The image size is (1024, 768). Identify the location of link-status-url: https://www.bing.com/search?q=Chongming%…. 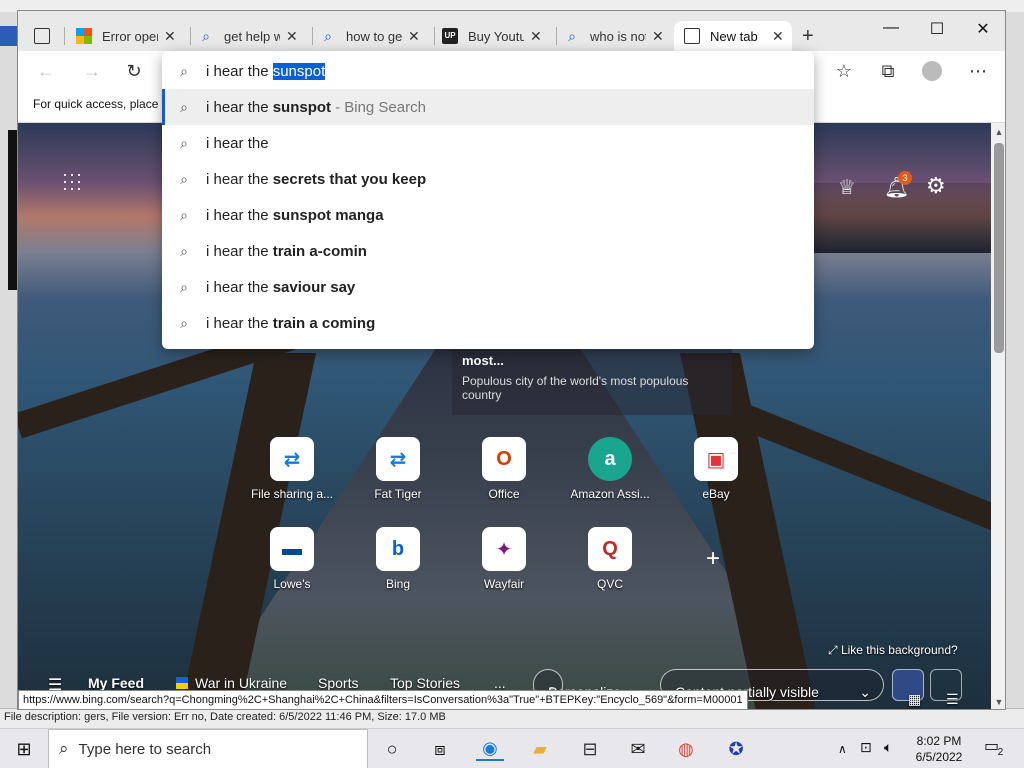
(383, 700).